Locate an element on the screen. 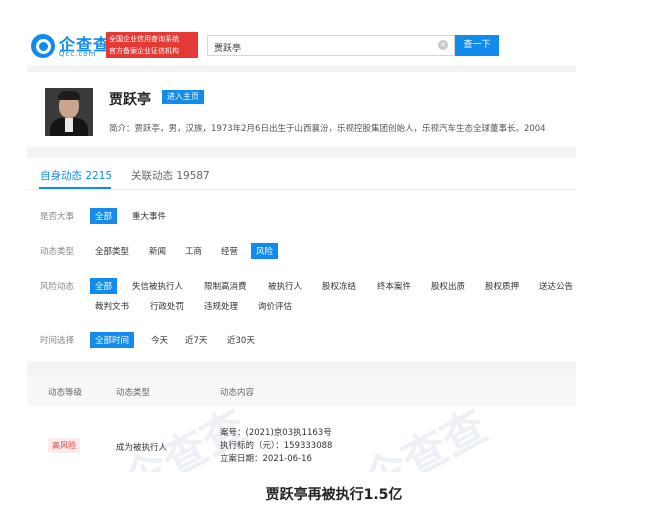  risk-level-badge: 高风险 is located at coordinates (64, 445).